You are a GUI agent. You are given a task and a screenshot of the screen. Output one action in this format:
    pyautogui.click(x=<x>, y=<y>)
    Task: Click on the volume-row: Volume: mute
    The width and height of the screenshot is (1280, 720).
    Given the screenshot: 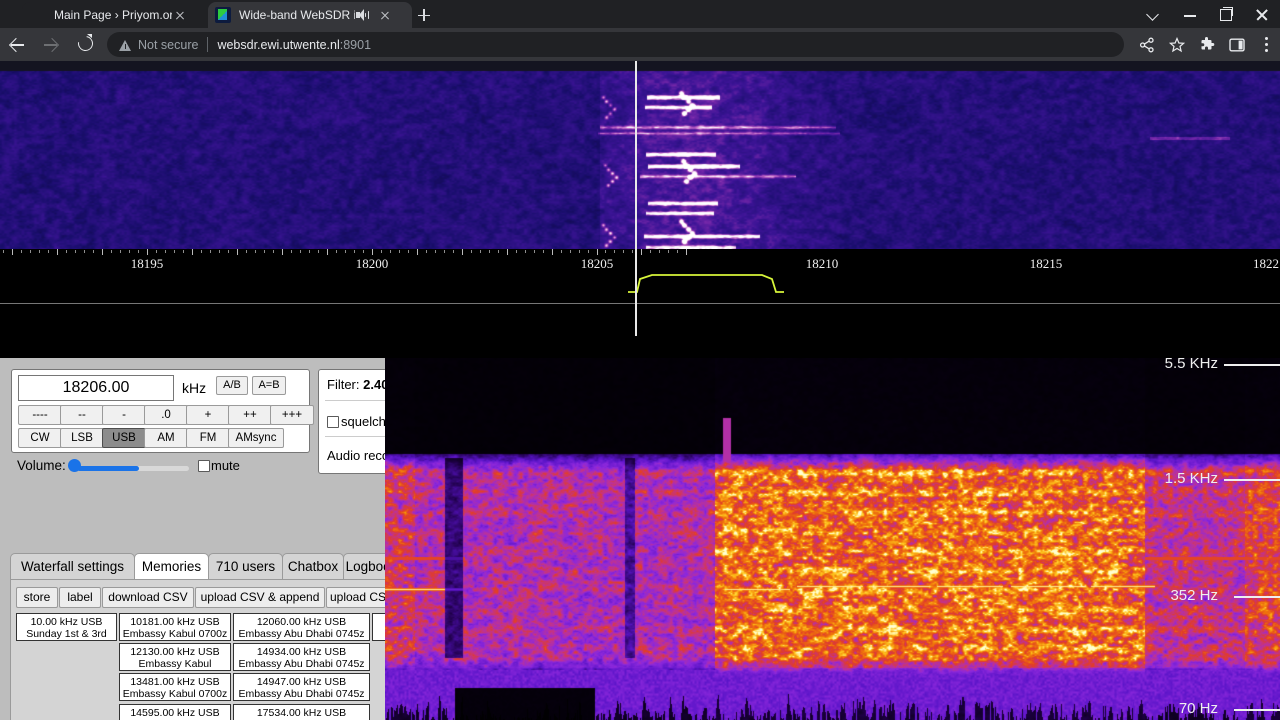 What is the action you would take?
    pyautogui.click(x=160, y=467)
    